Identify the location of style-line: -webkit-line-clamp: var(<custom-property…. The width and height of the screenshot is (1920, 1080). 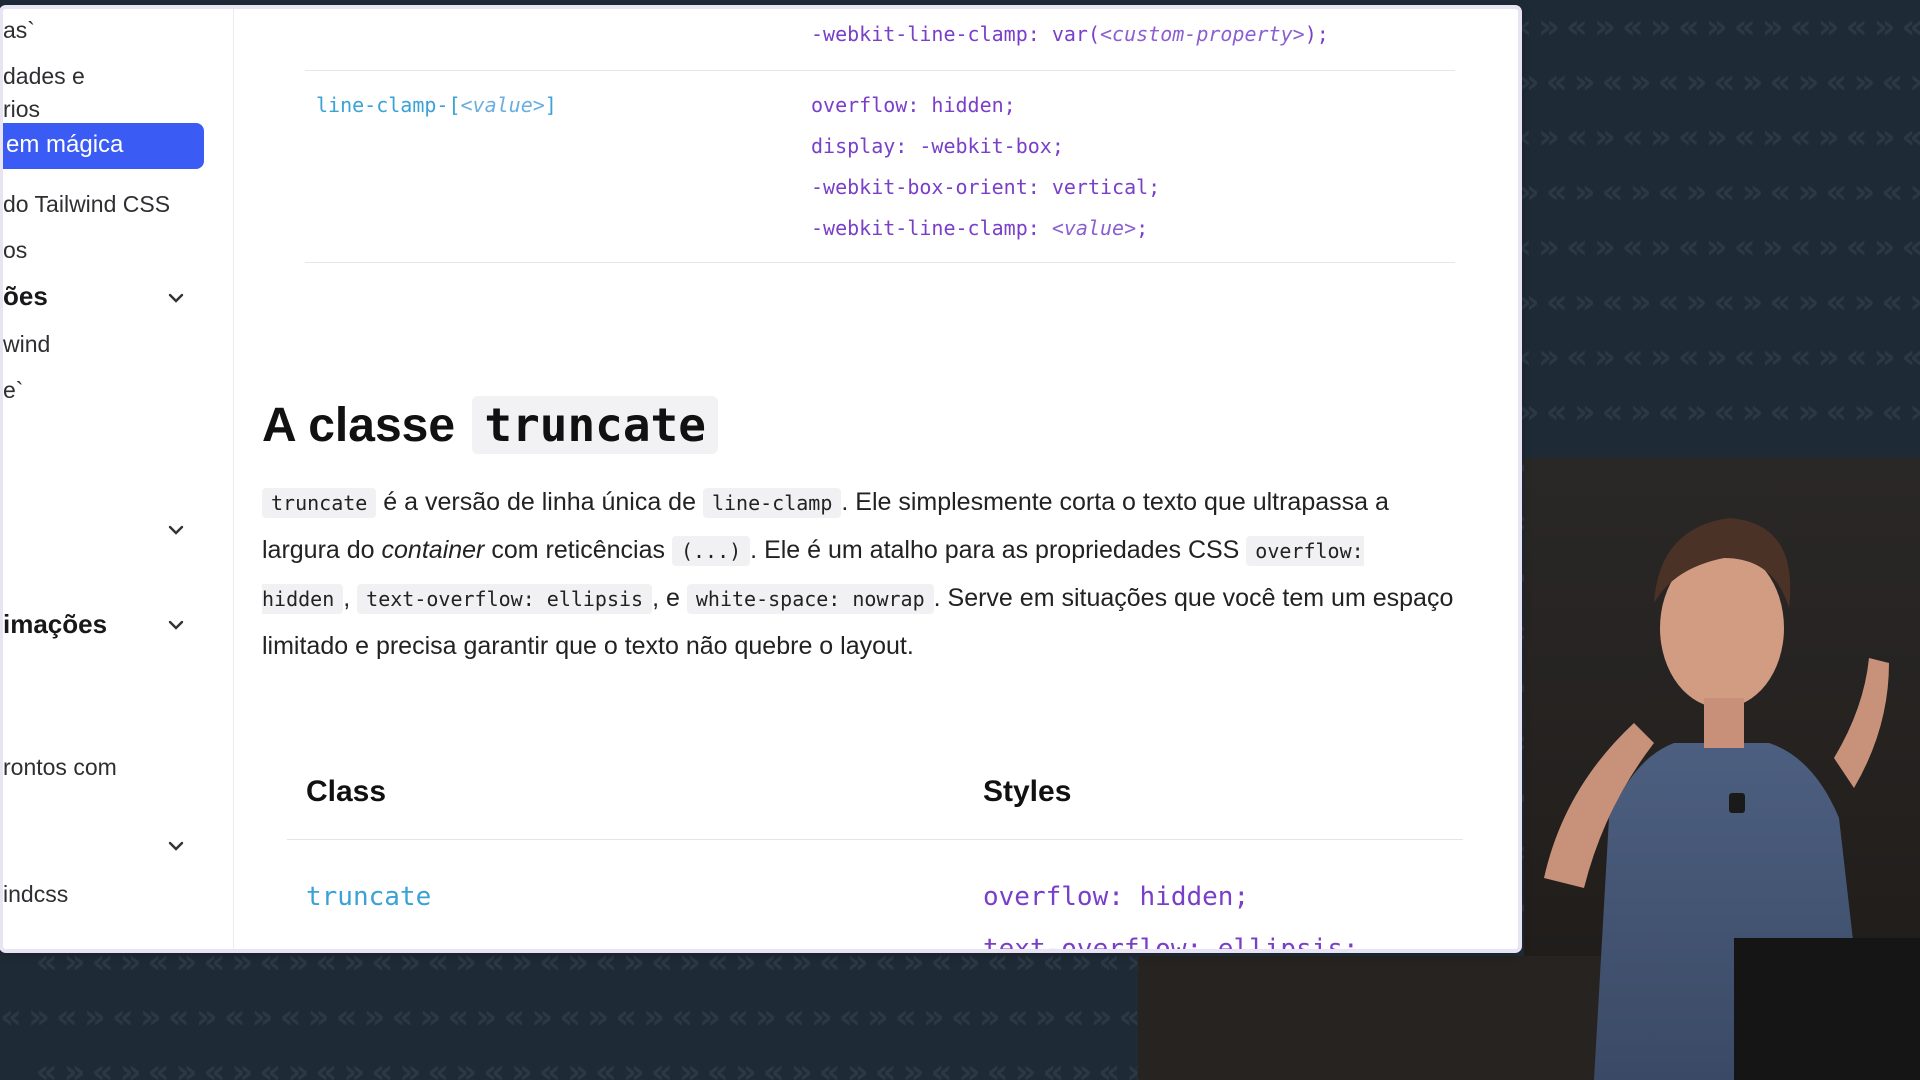
(1070, 34).